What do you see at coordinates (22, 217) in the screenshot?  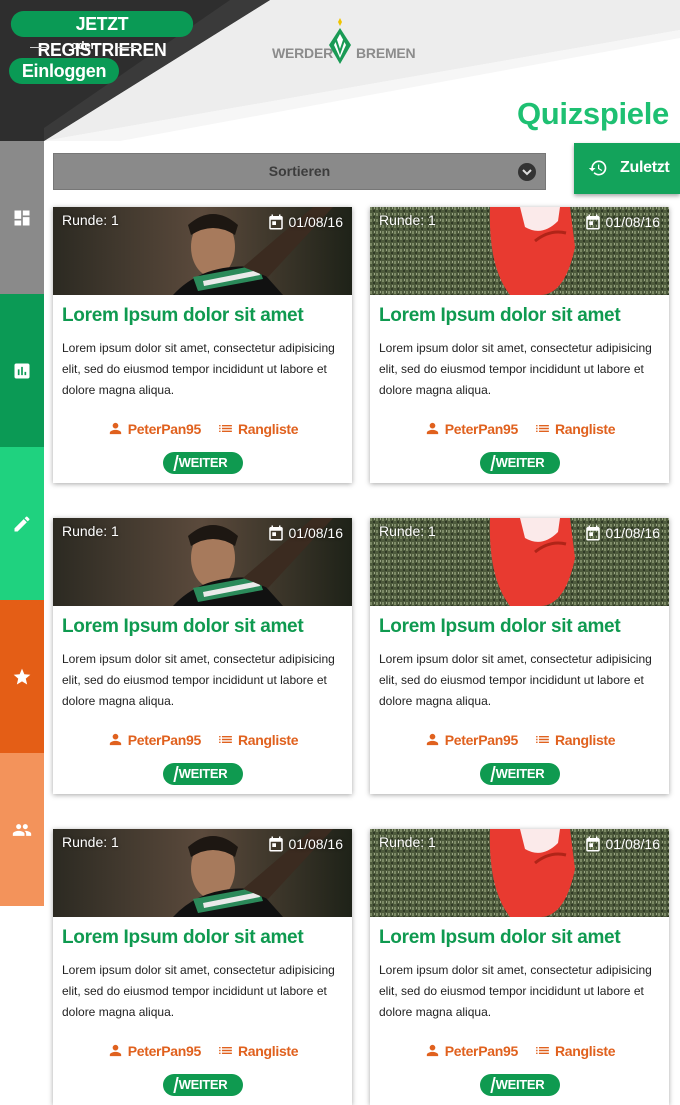 I see `sidebar-item-dashboard` at bounding box center [22, 217].